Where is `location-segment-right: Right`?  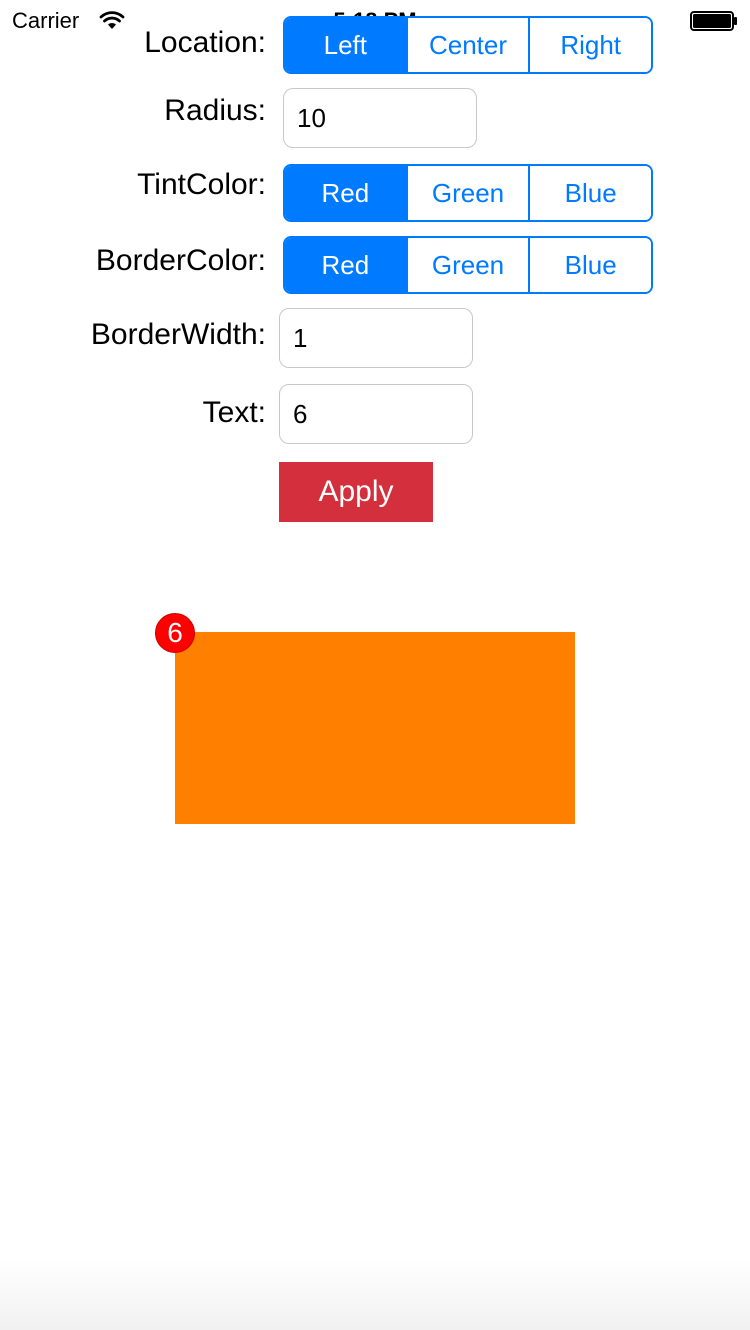
location-segment-right: Right is located at coordinates (589, 45).